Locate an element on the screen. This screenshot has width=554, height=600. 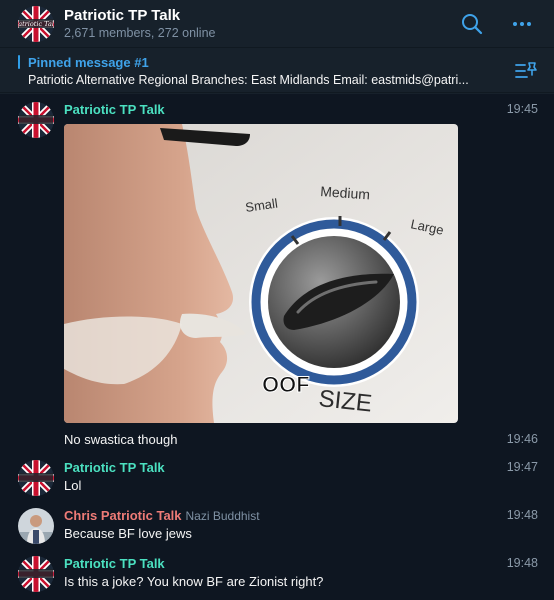
sender-name: Chris Patriotic Talk Nazi Buddhist is located at coordinates (162, 515).